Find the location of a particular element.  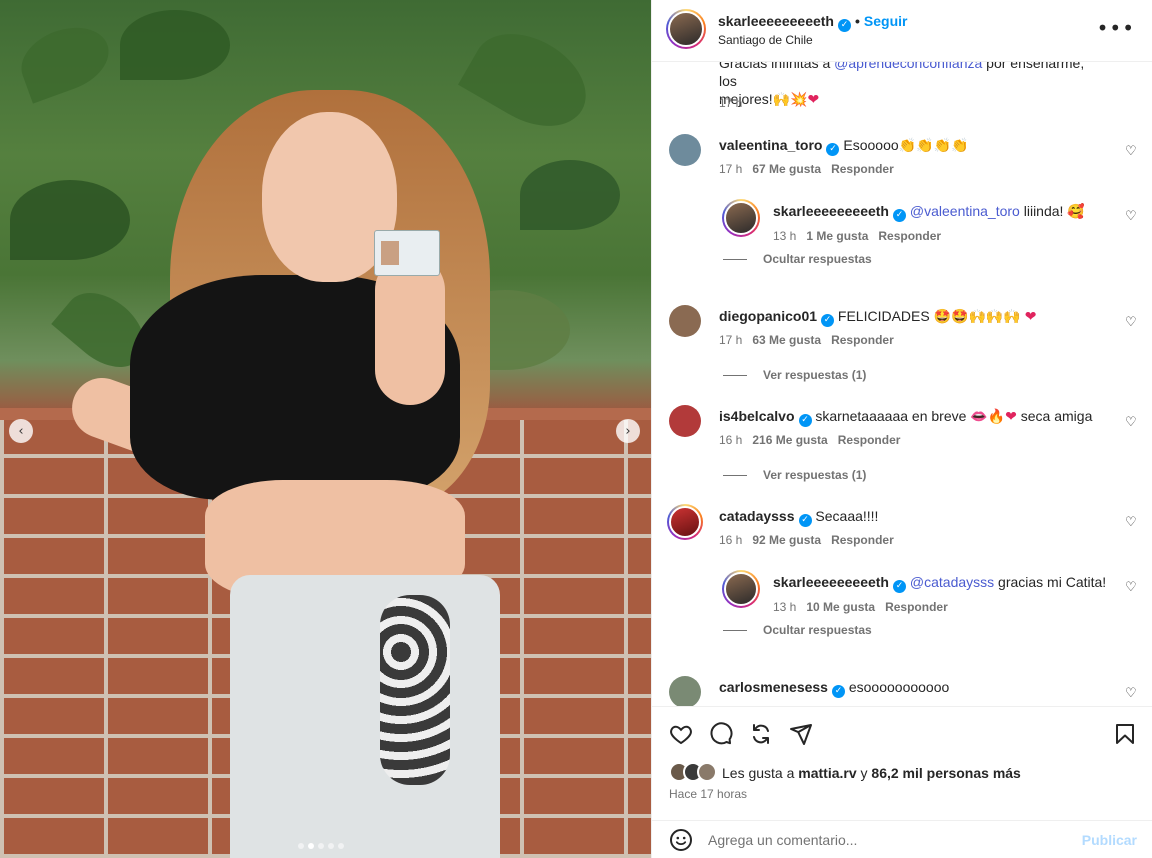

more-options-icon: ••• is located at coordinates (1116, 28).